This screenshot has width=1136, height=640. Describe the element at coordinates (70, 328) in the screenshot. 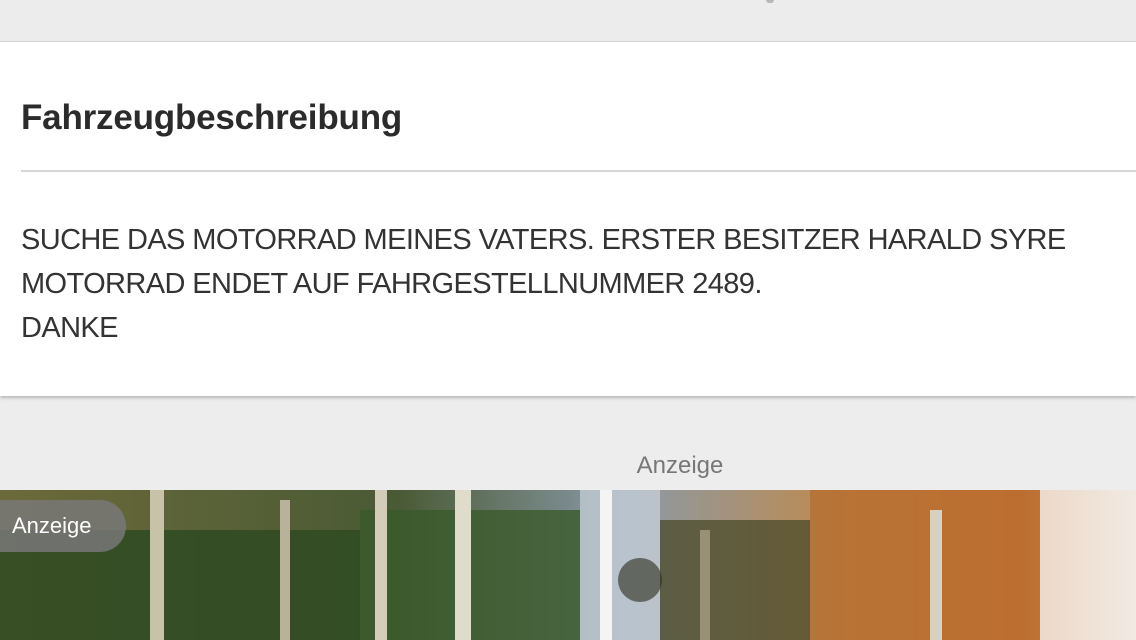

I see `description-line: DANKE` at that location.